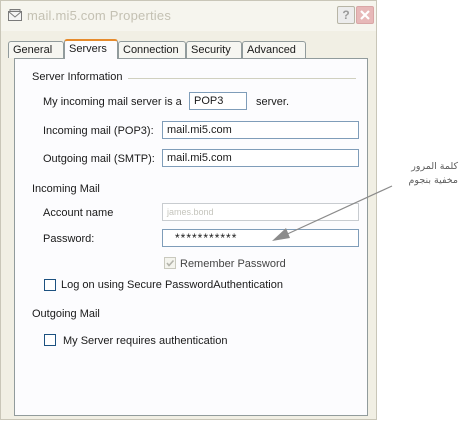  What do you see at coordinates (88, 49) in the screenshot?
I see `tab-label: Servers` at bounding box center [88, 49].